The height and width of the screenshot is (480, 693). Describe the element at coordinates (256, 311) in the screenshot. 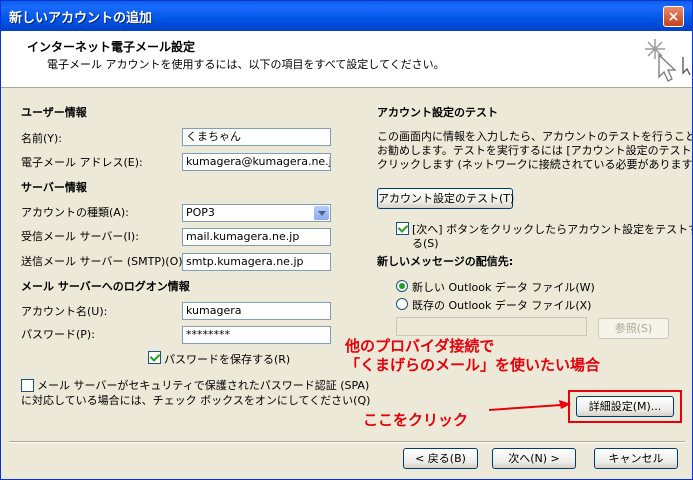

I see `account-name-input: kumagera` at that location.